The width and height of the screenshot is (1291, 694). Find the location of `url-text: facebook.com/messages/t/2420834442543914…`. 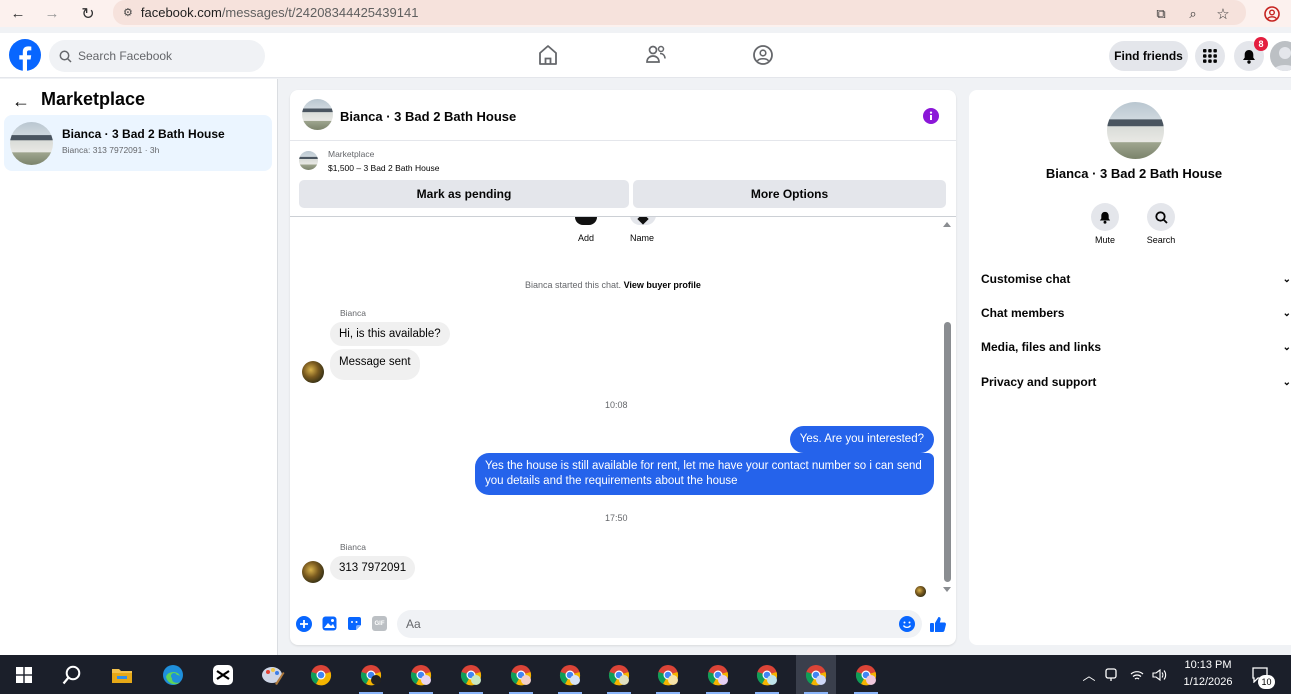

url-text: facebook.com/messages/t/2420834442543914… is located at coordinates (280, 12).